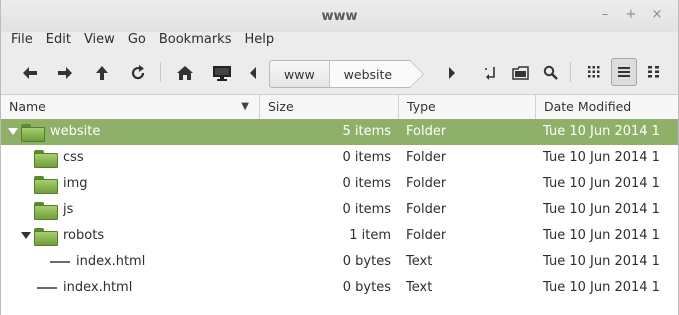  I want to click on titlebar: www – + ×, so click(339, 16).